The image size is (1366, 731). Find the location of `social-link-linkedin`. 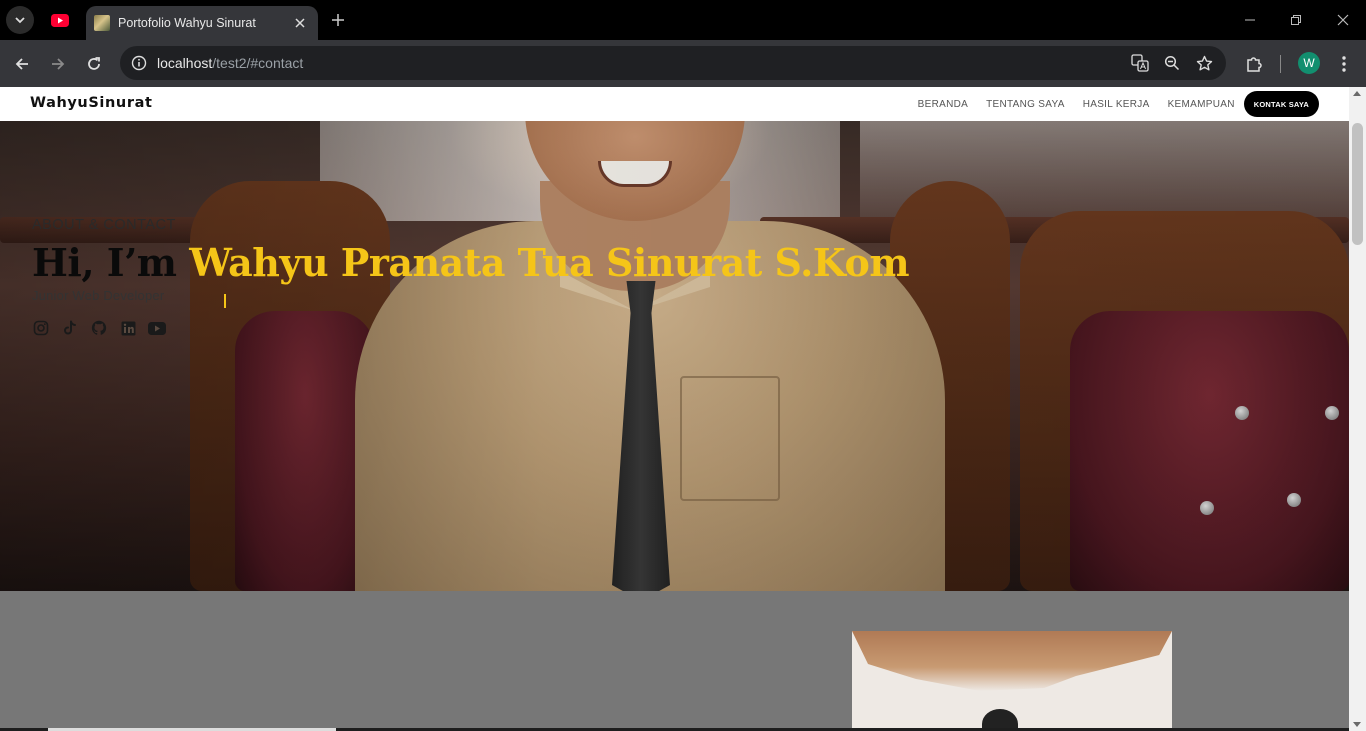

social-link-linkedin is located at coordinates (128, 328).